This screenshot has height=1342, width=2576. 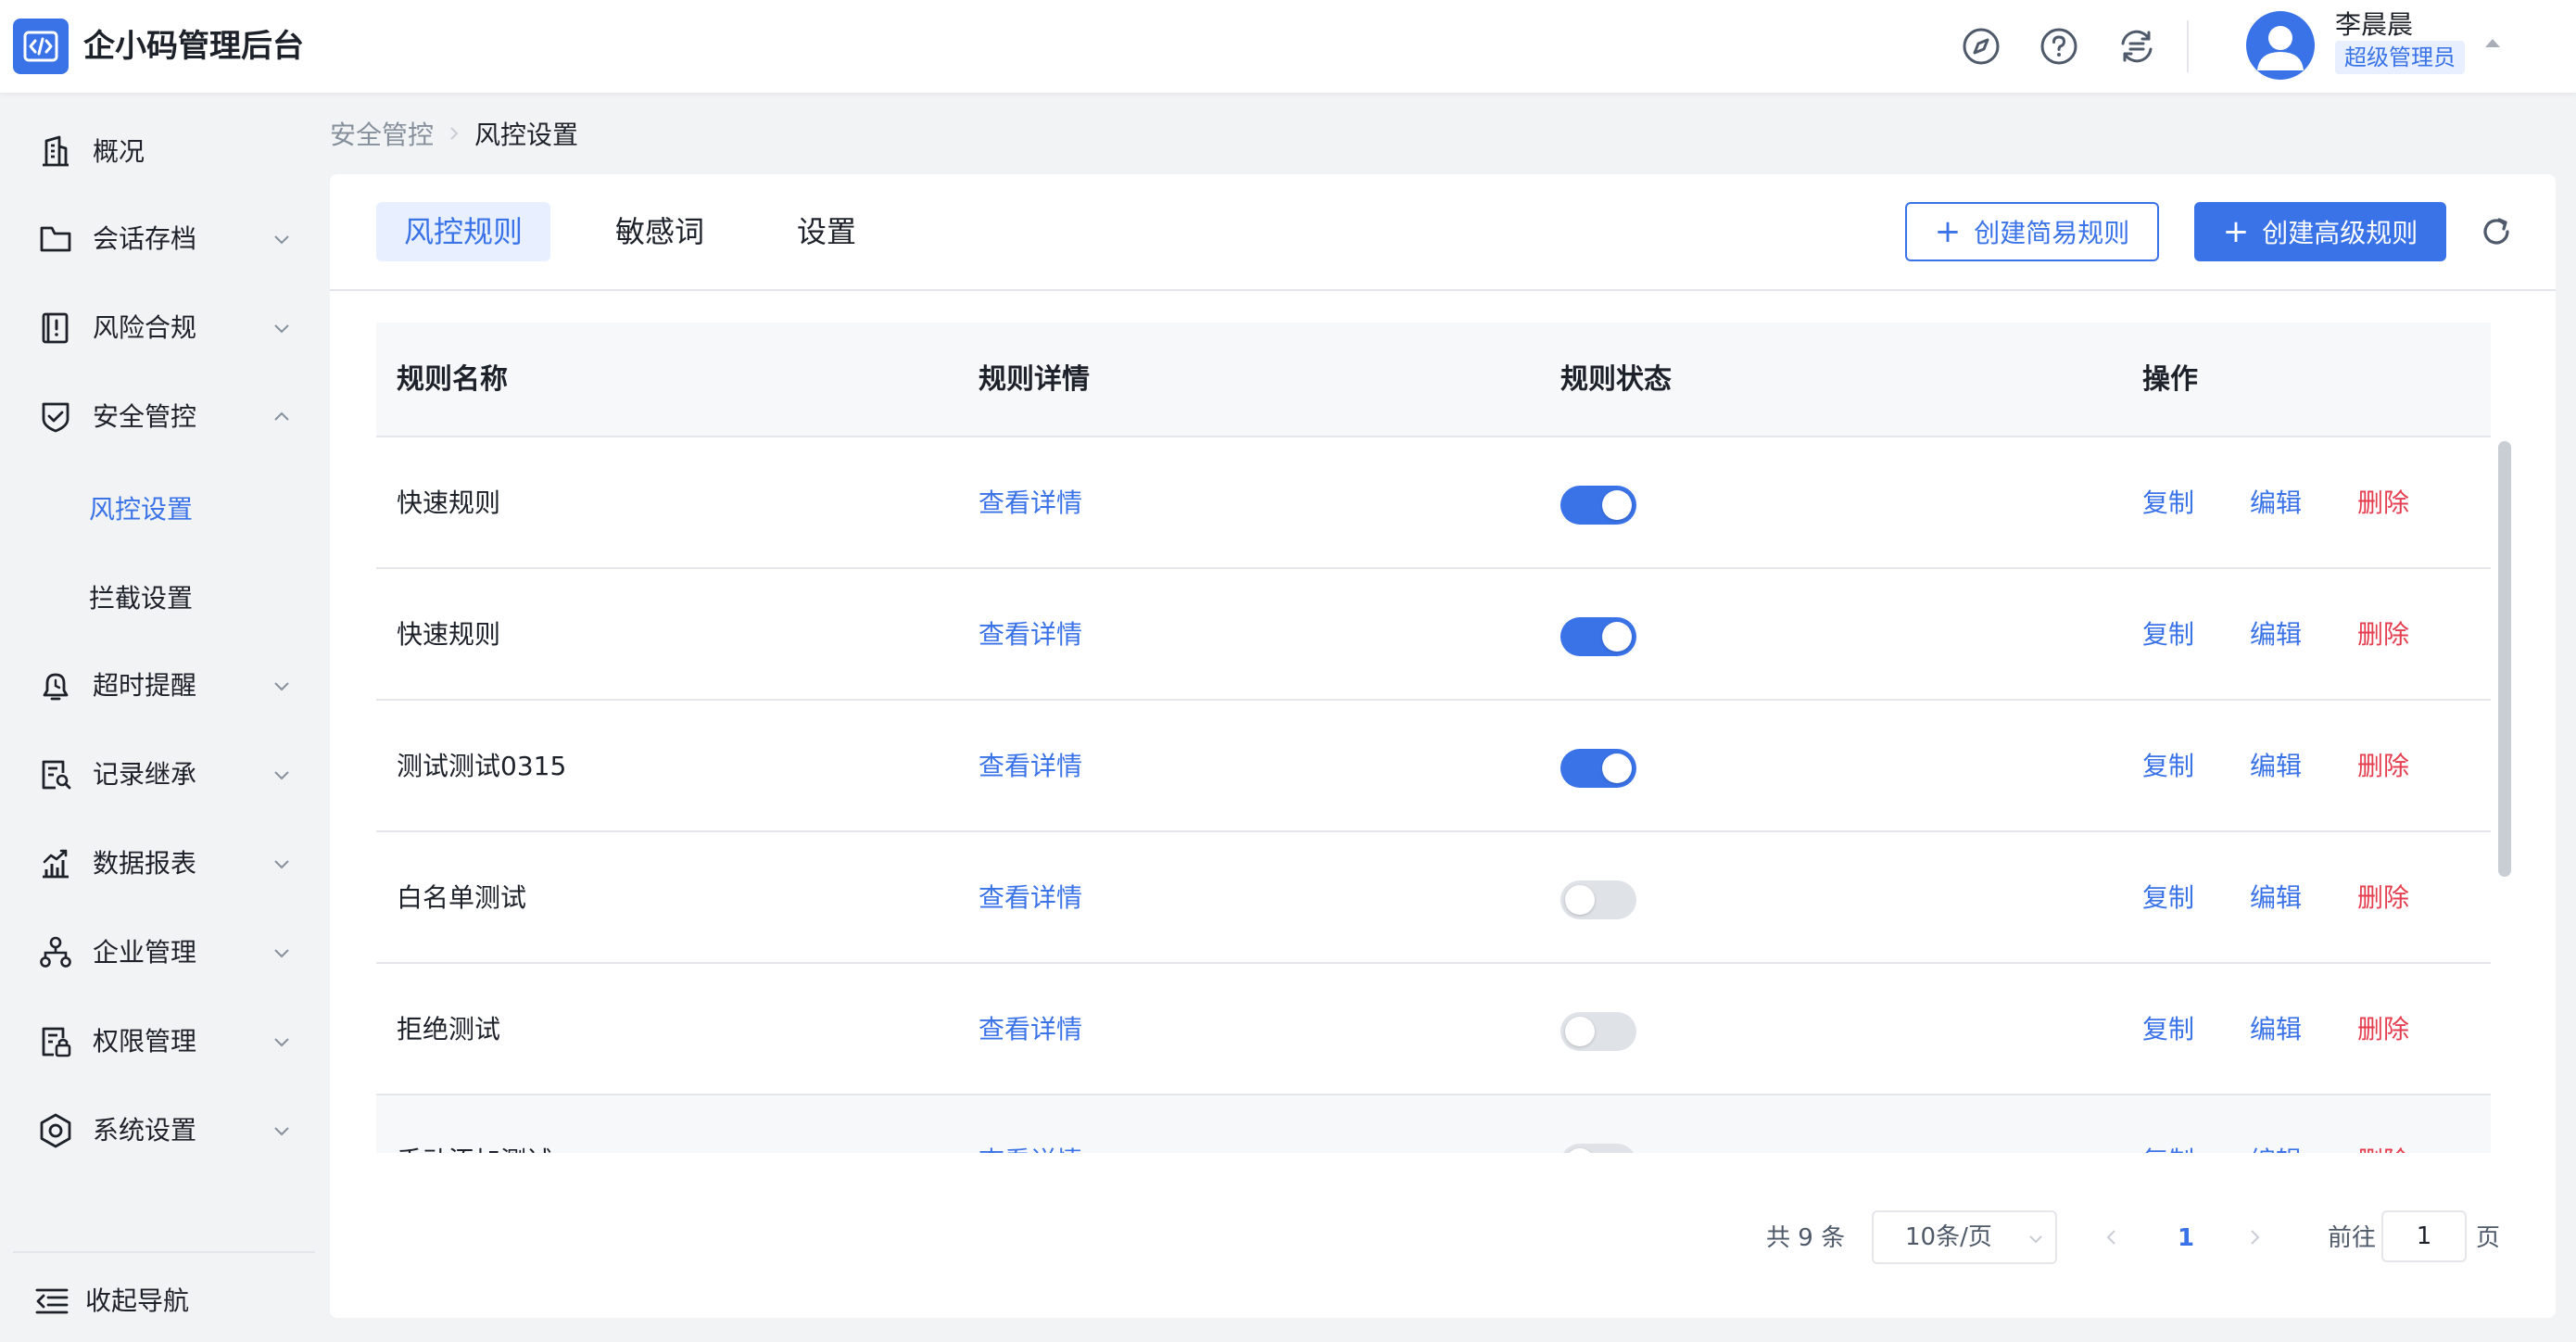 I want to click on rule-name: 快速规则, so click(x=449, y=634).